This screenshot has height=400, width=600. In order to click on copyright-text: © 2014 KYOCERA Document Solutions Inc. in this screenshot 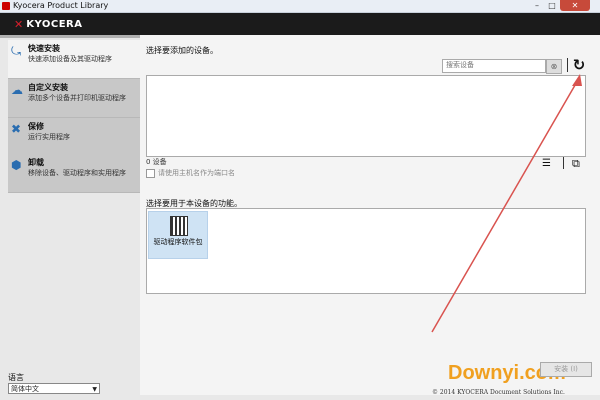, I will do `click(498, 392)`.